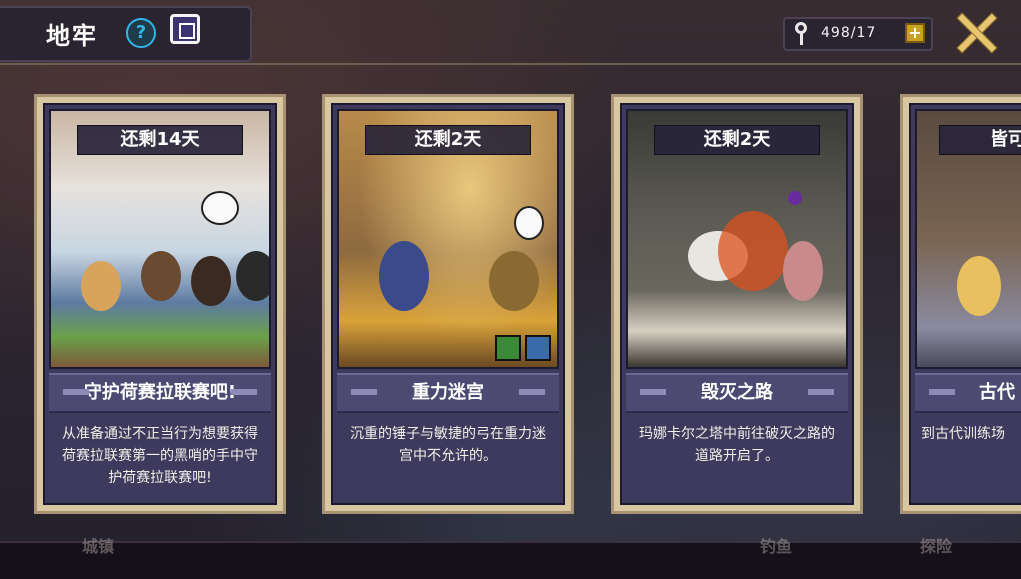 The width and height of the screenshot is (1021, 579). I want to click on card-title: 守护荷赛拉联赛吧!, so click(160, 393).